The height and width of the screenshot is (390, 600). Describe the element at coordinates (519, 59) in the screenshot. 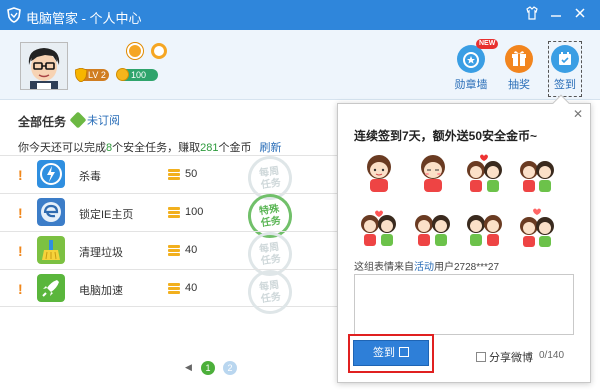

I see `gift-icon` at that location.